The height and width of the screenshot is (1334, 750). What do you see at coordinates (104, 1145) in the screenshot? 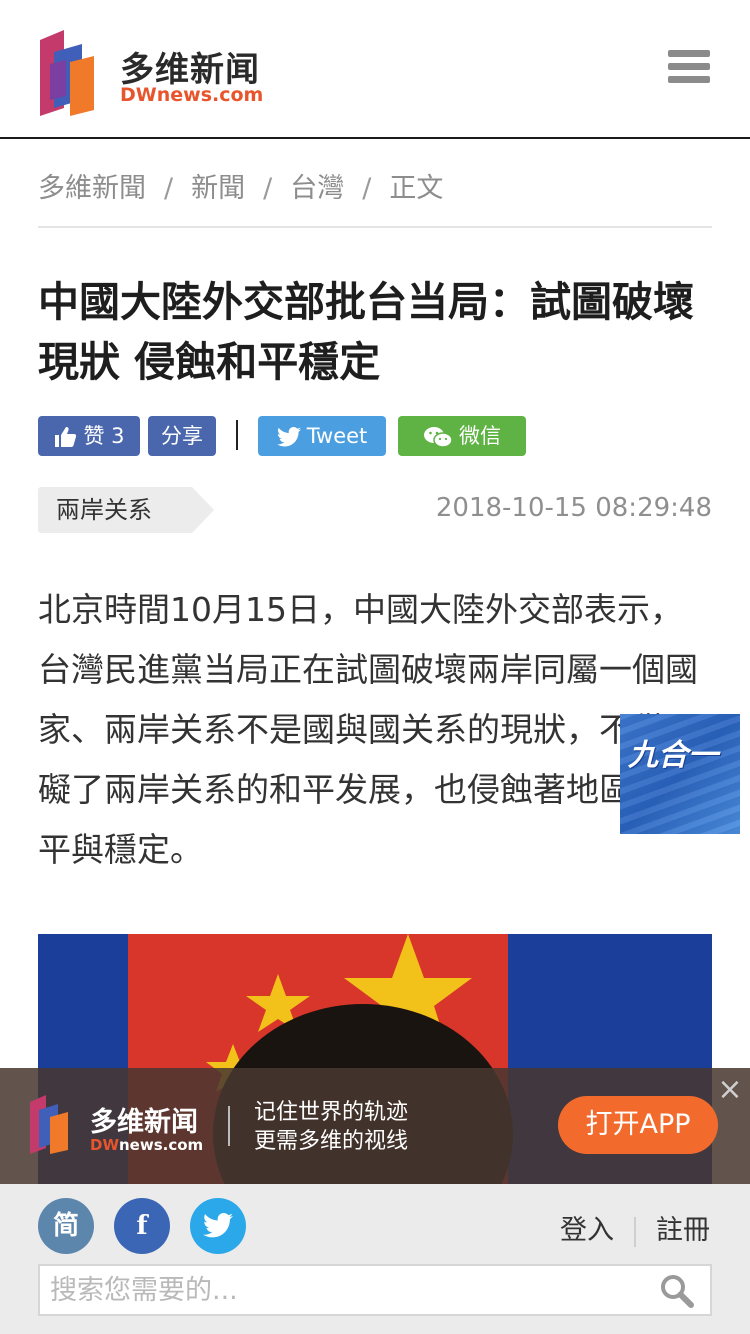
I see `app-domain-dw: DW` at bounding box center [104, 1145].